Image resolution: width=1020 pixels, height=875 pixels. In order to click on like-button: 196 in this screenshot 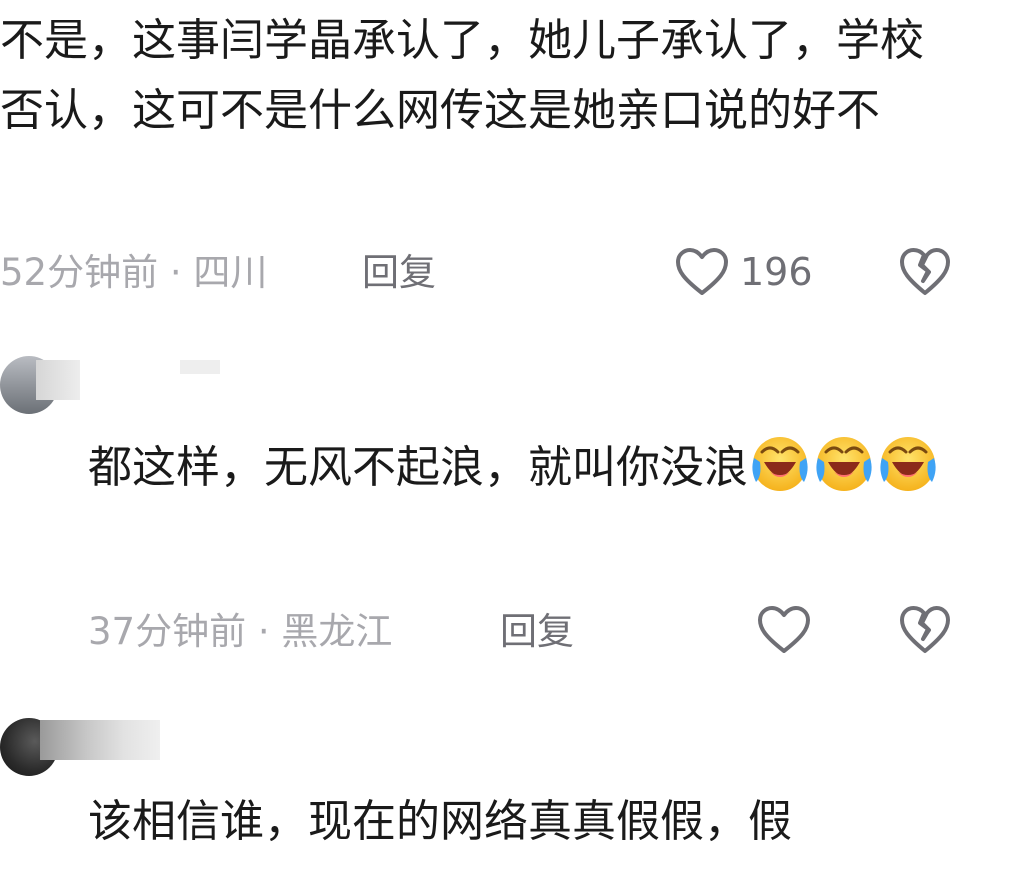, I will do `click(743, 272)`.